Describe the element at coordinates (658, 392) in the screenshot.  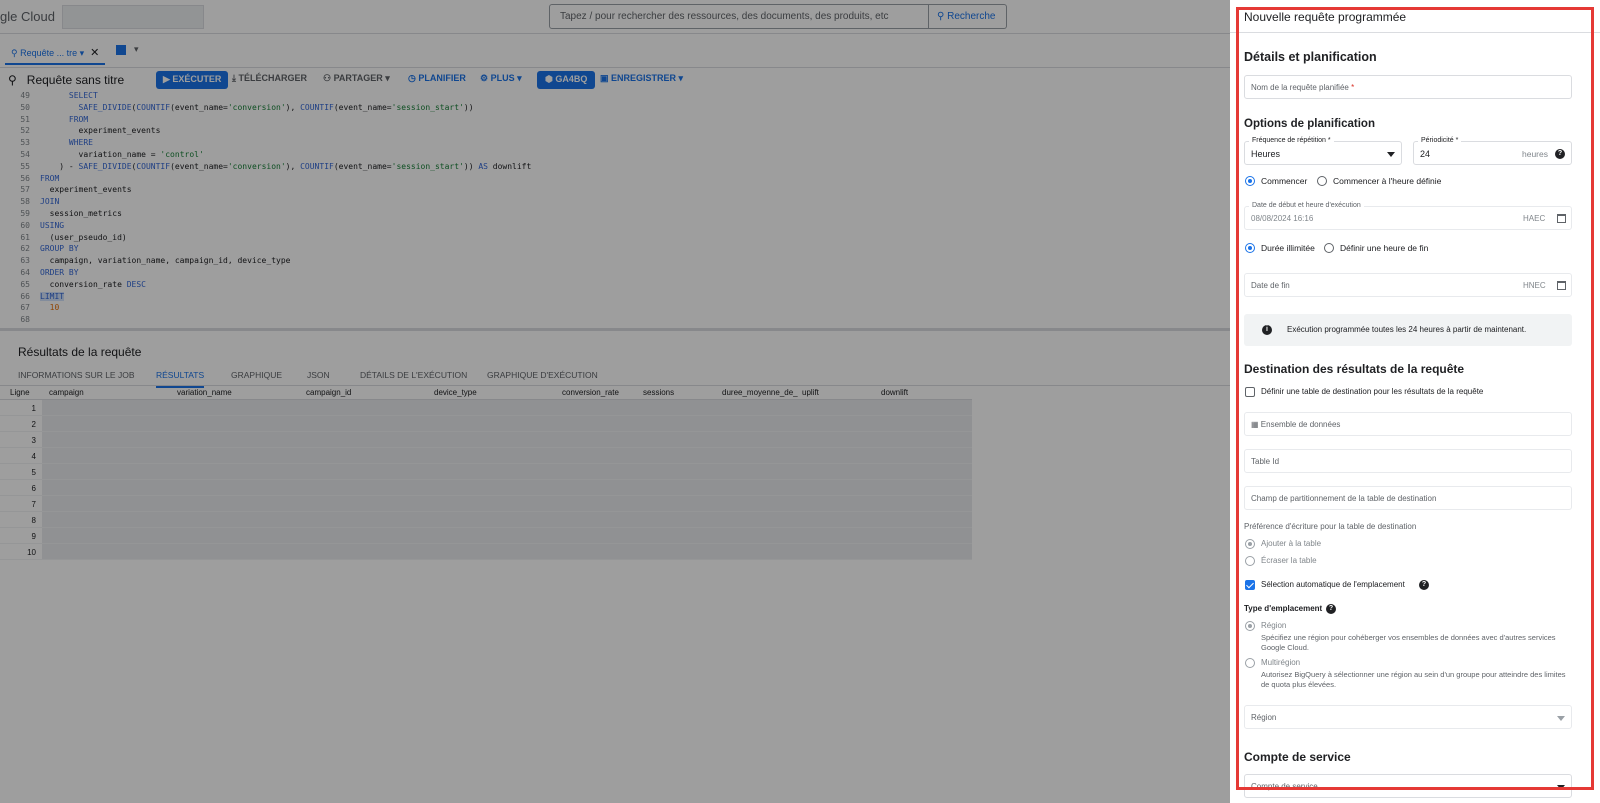
I see `column-header: sessions` at that location.